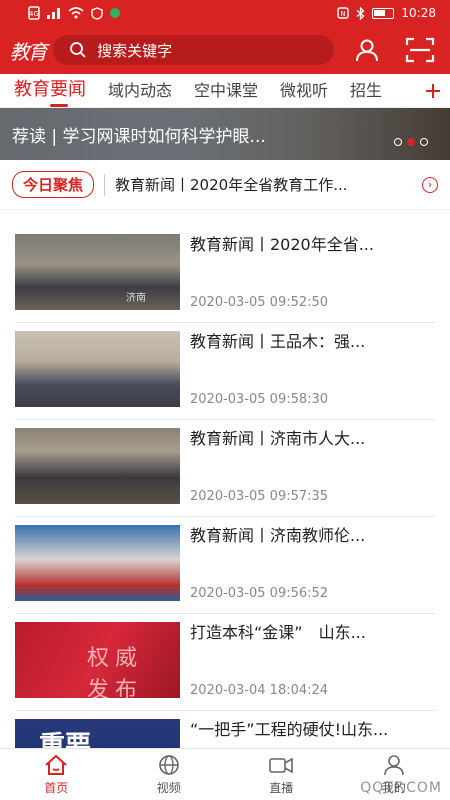  What do you see at coordinates (115, 13) in the screenshot?
I see `app-status-icon` at bounding box center [115, 13].